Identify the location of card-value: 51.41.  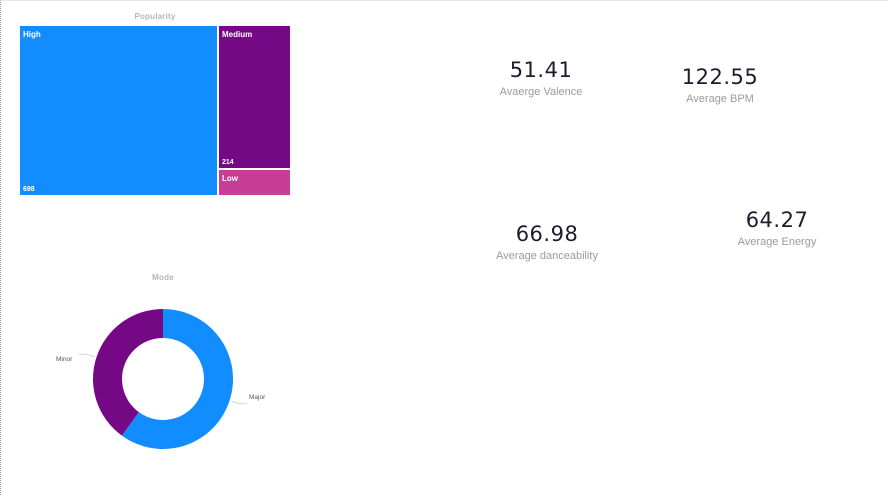
(541, 70).